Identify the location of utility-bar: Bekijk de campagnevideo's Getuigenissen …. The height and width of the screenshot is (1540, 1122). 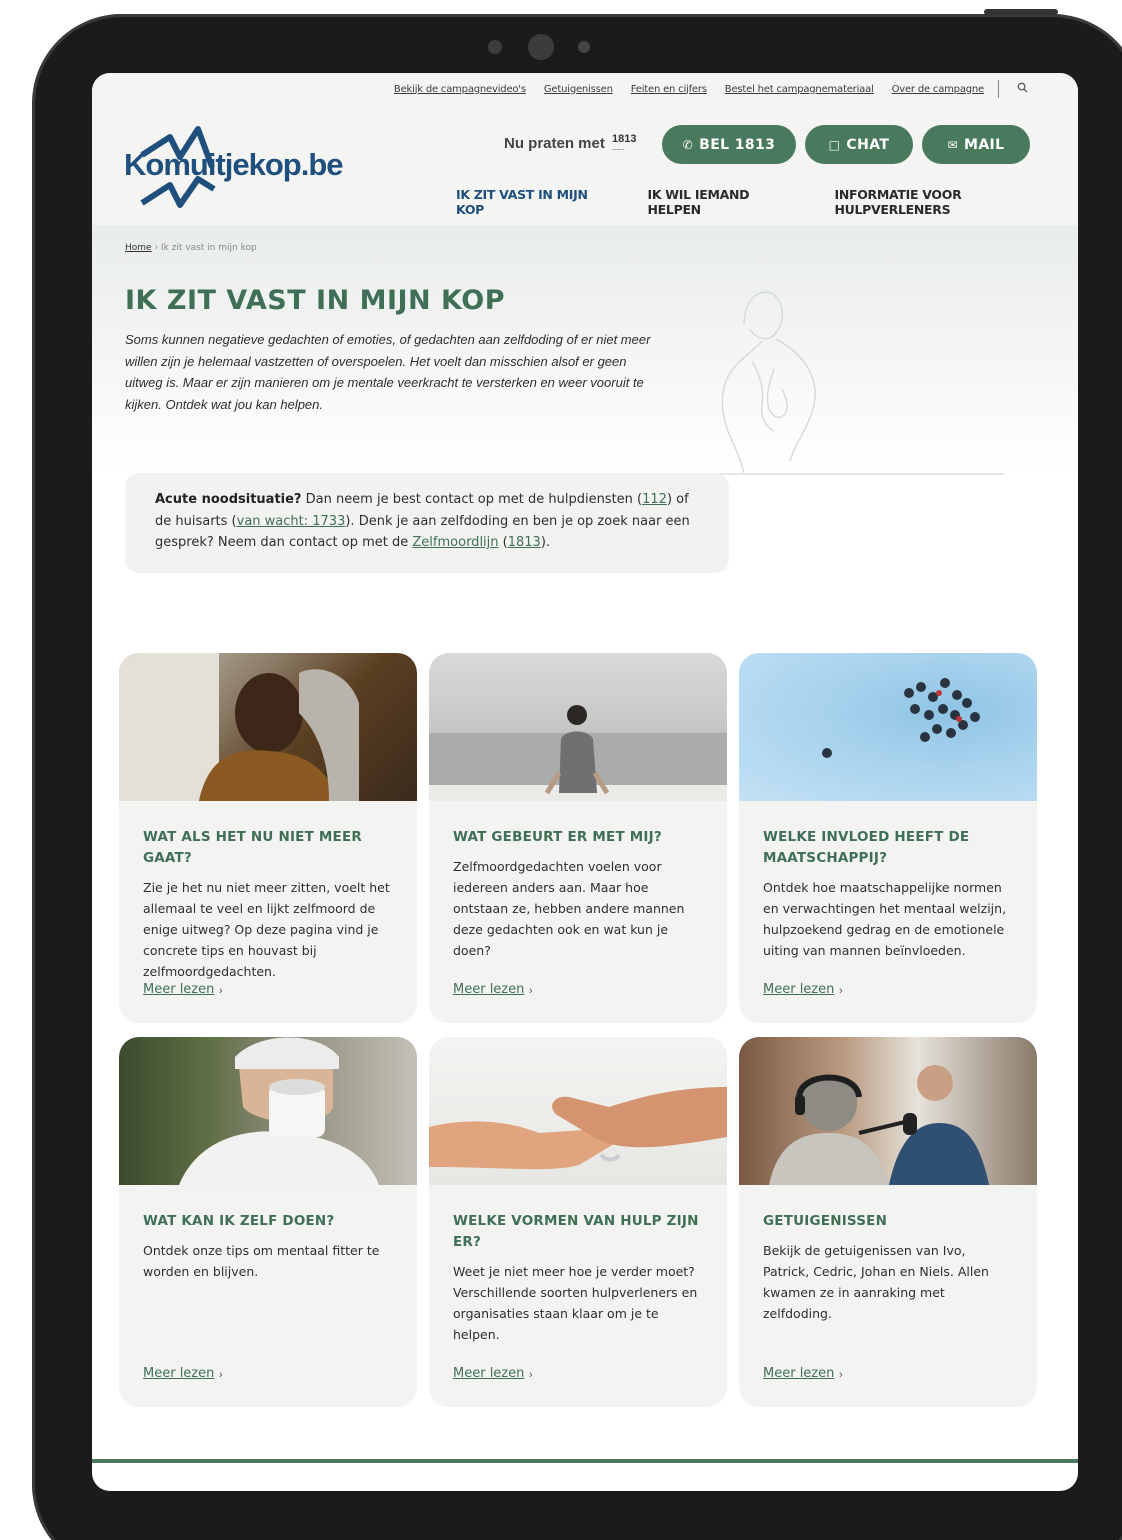
(585, 89).